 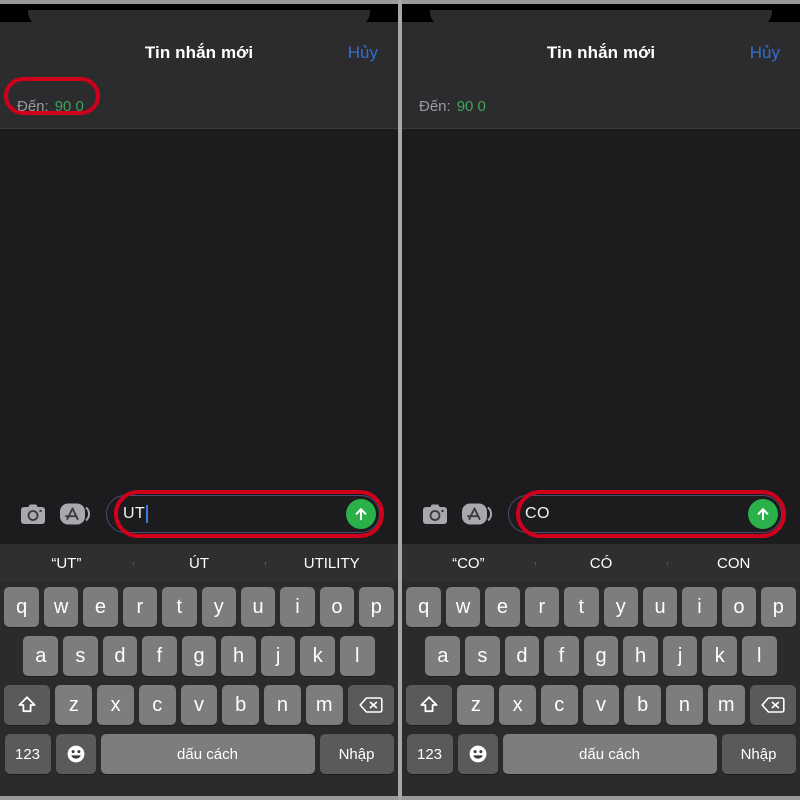 I want to click on notch, so click(x=601, y=15).